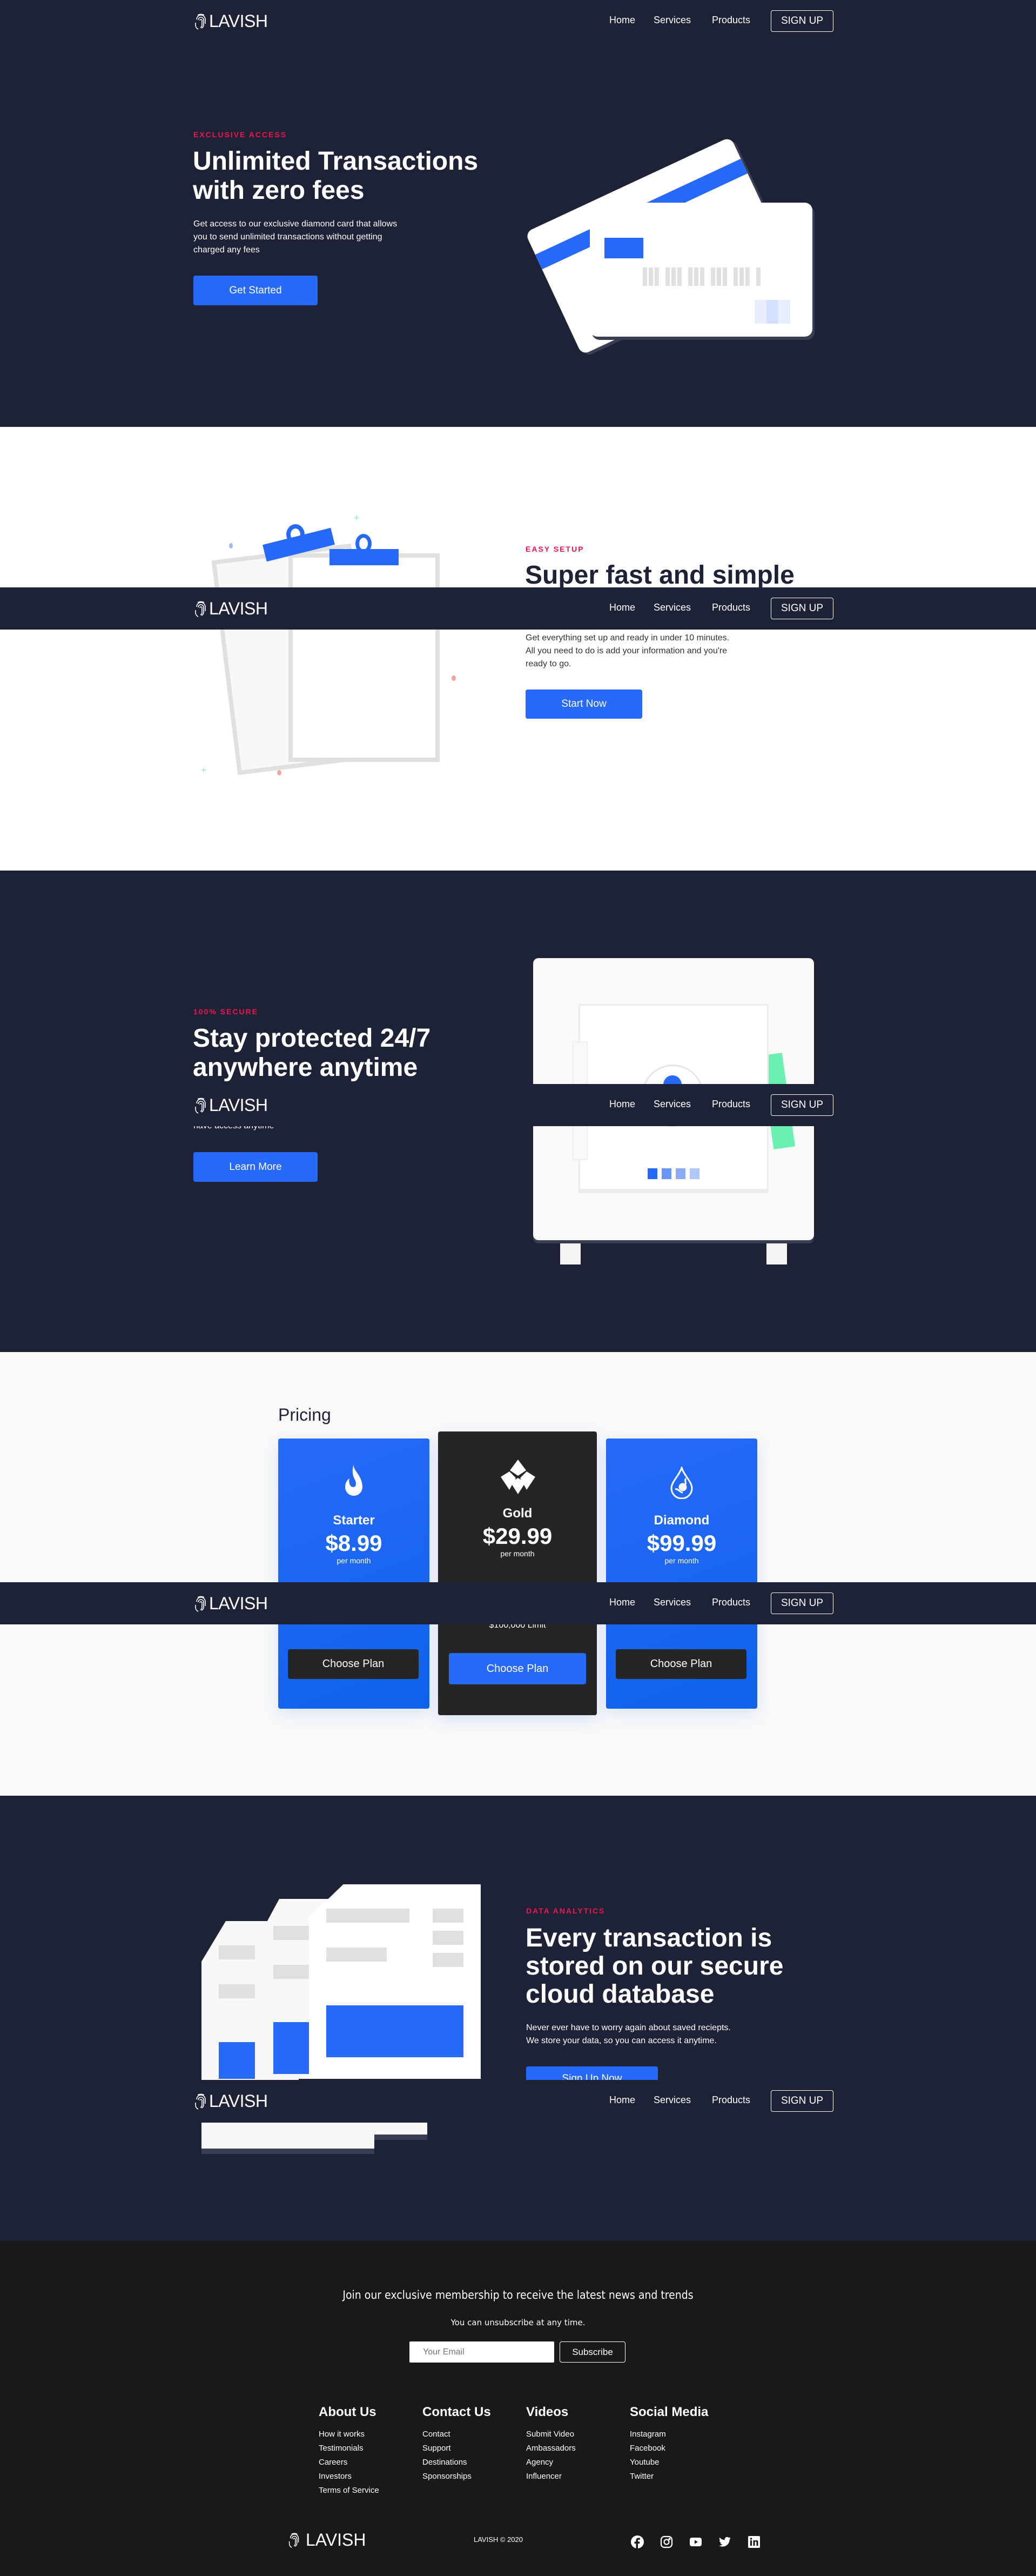 This screenshot has height=2576, width=1036. Describe the element at coordinates (724, 2541) in the screenshot. I see `twitter-icon` at that location.